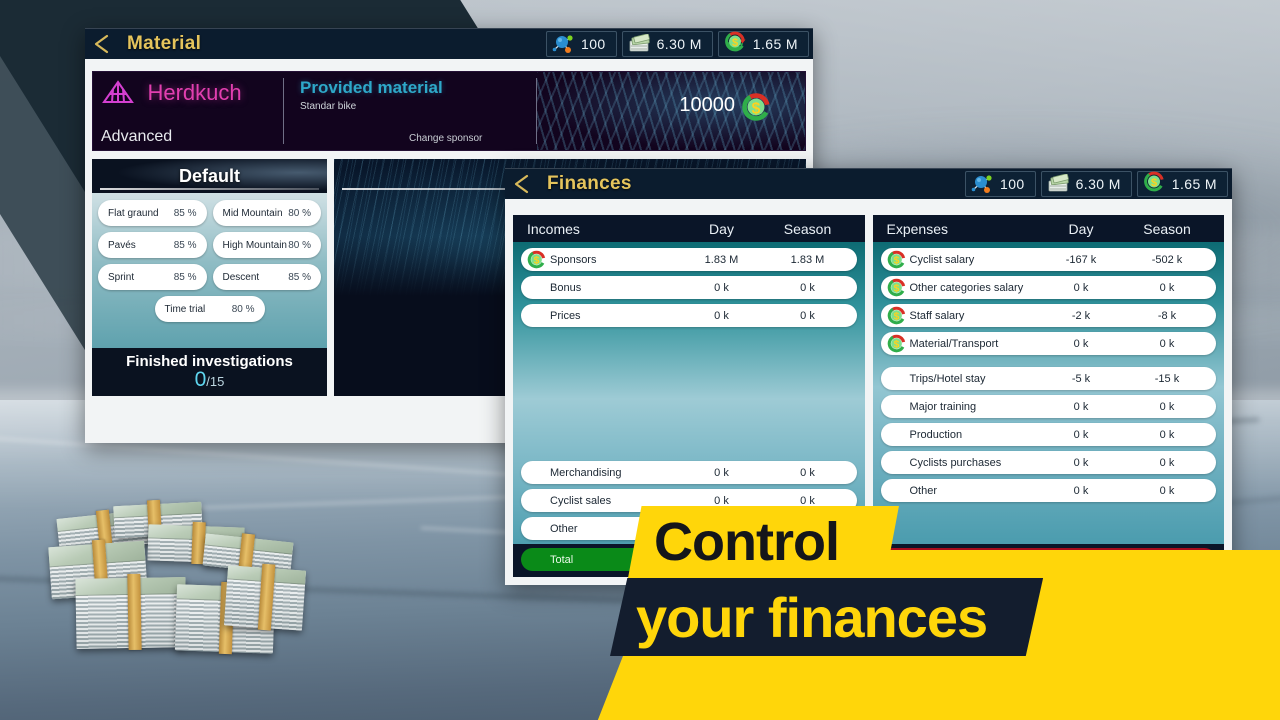 Image resolution: width=1280 pixels, height=720 pixels. Describe the element at coordinates (1167, 259) in the screenshot. I see `row-season-value: -502 k` at that location.